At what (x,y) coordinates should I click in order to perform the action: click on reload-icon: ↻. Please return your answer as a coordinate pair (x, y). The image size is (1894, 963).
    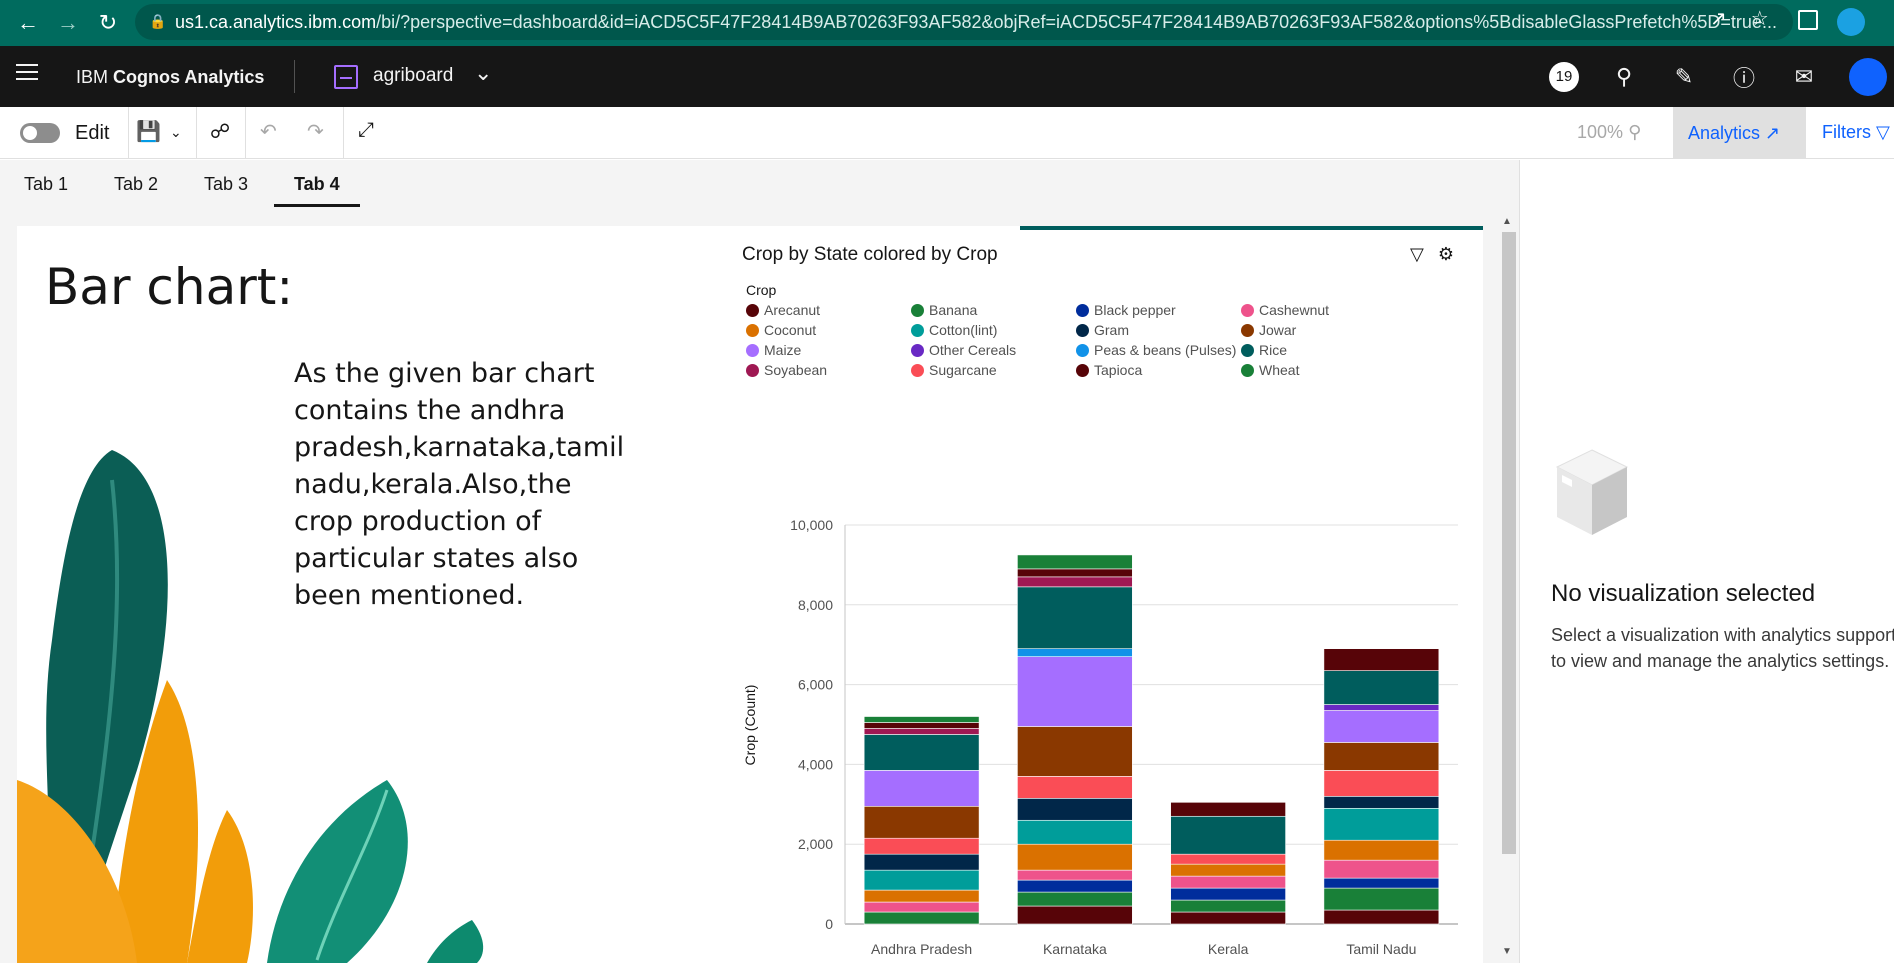
    Looking at the image, I should click on (108, 23).